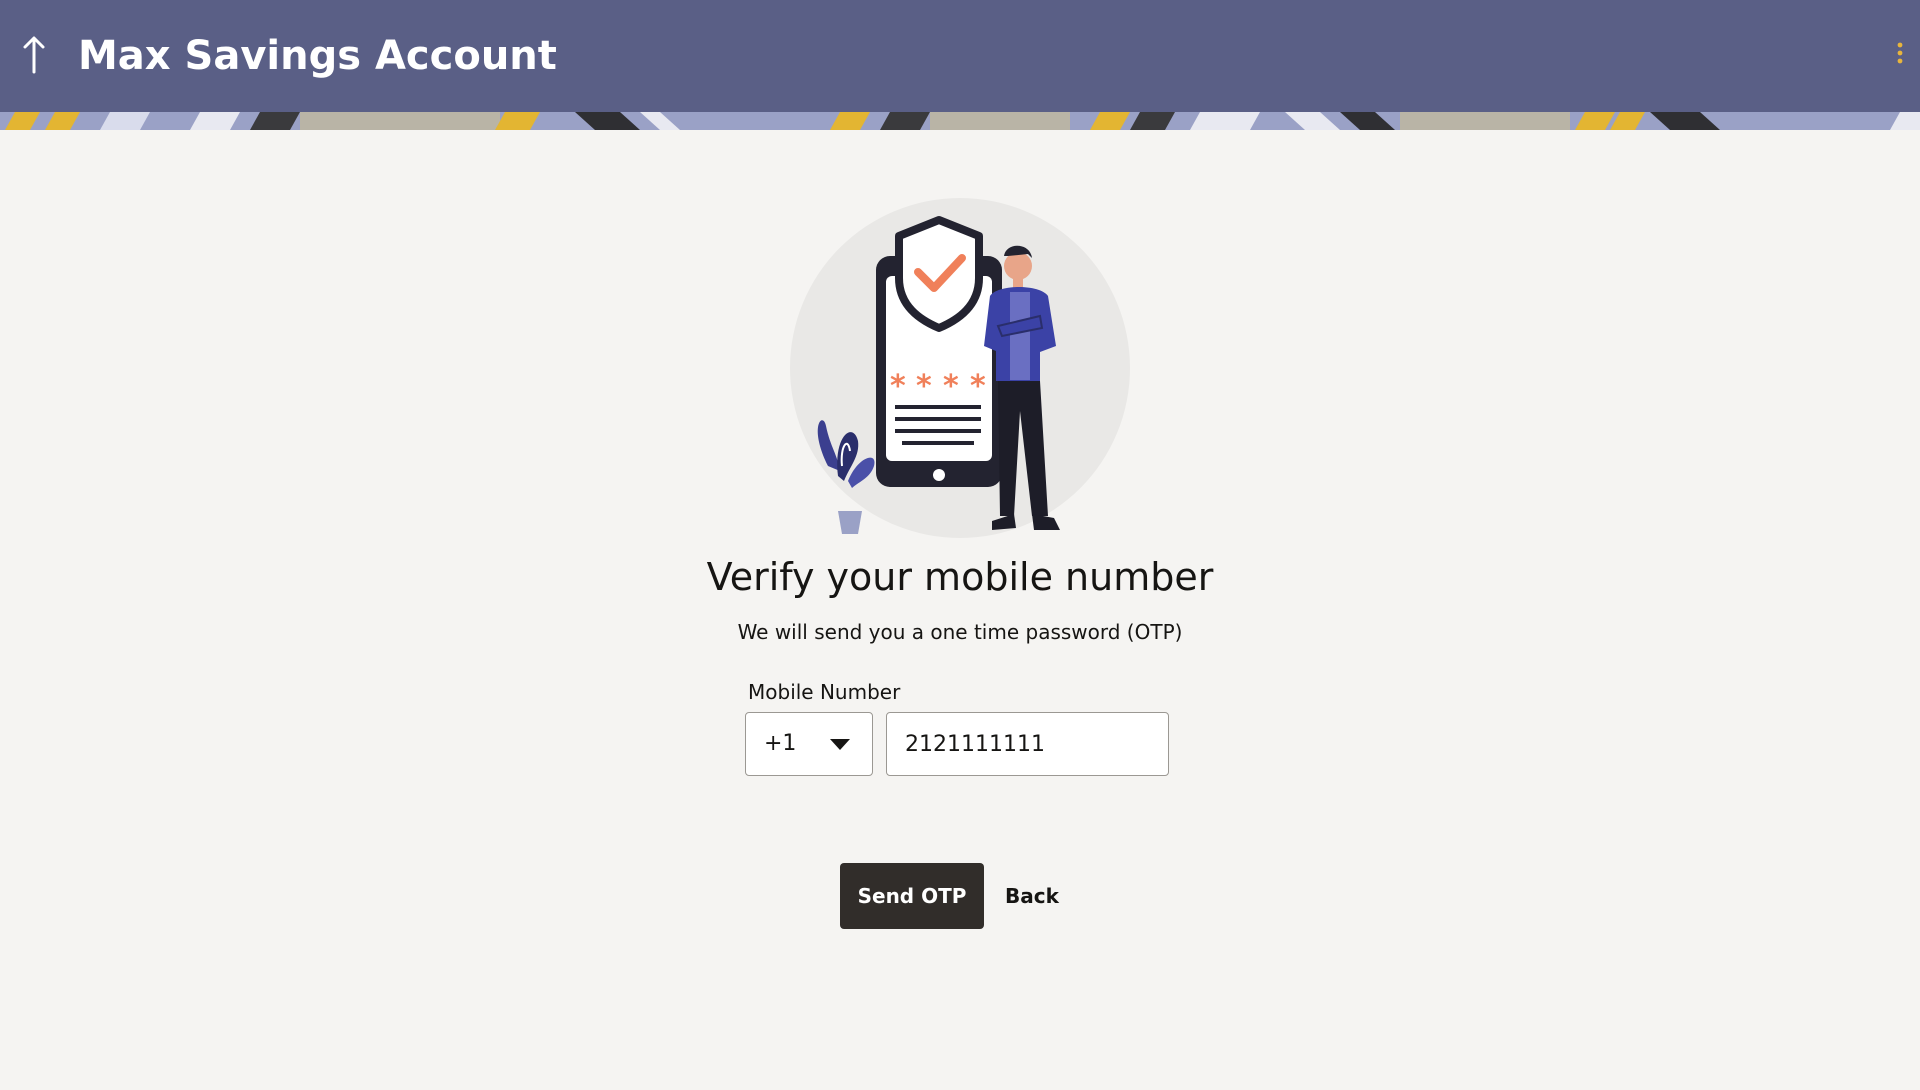 The width and height of the screenshot is (1920, 1090). What do you see at coordinates (840, 744) in the screenshot?
I see `chevron-down-icon` at bounding box center [840, 744].